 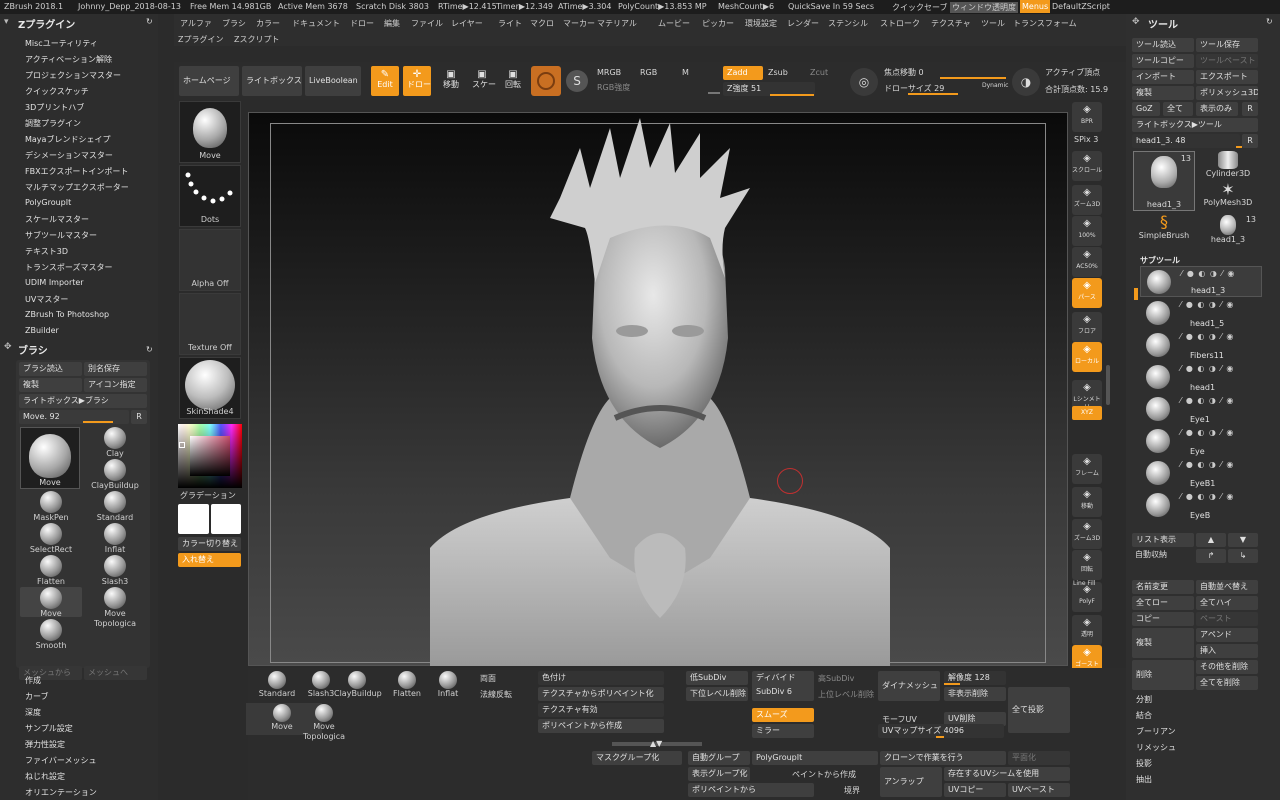 I want to click on zplugin-title: Zプラグイン, so click(x=46, y=23).